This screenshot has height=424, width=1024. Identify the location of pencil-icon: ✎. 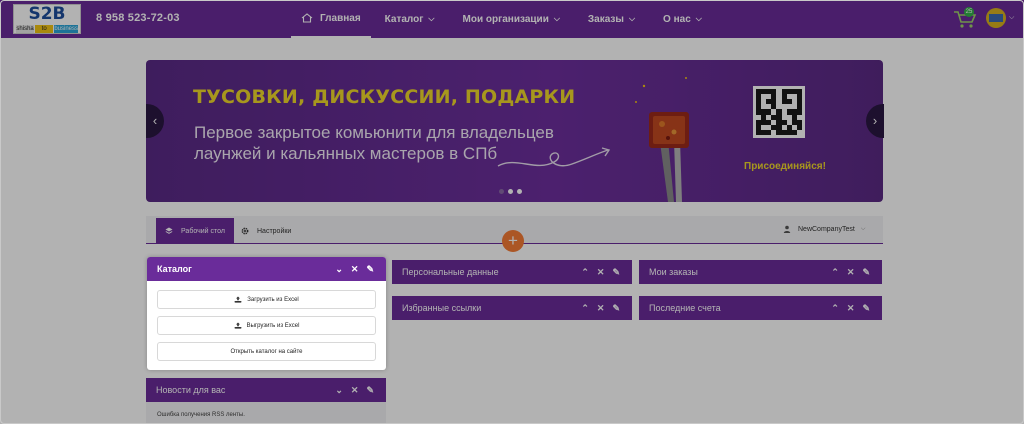
(370, 269).